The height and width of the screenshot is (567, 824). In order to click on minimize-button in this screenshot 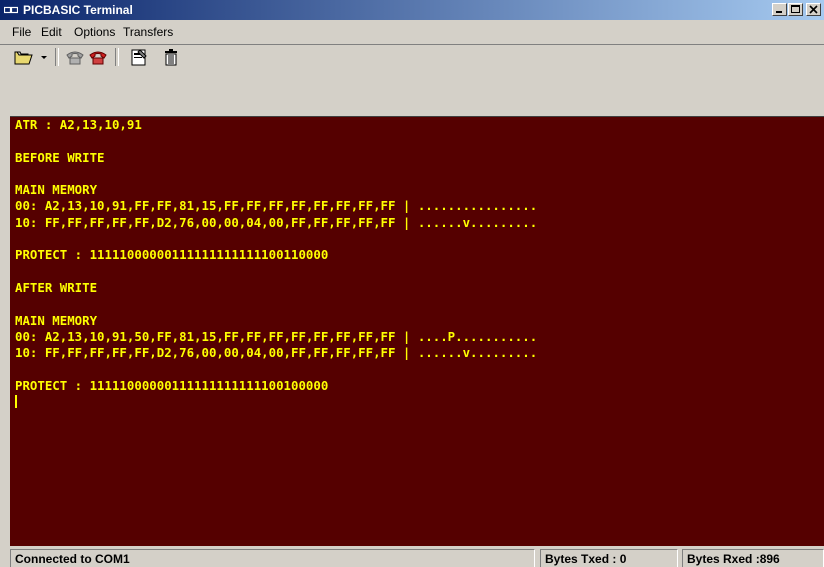, I will do `click(779, 9)`.